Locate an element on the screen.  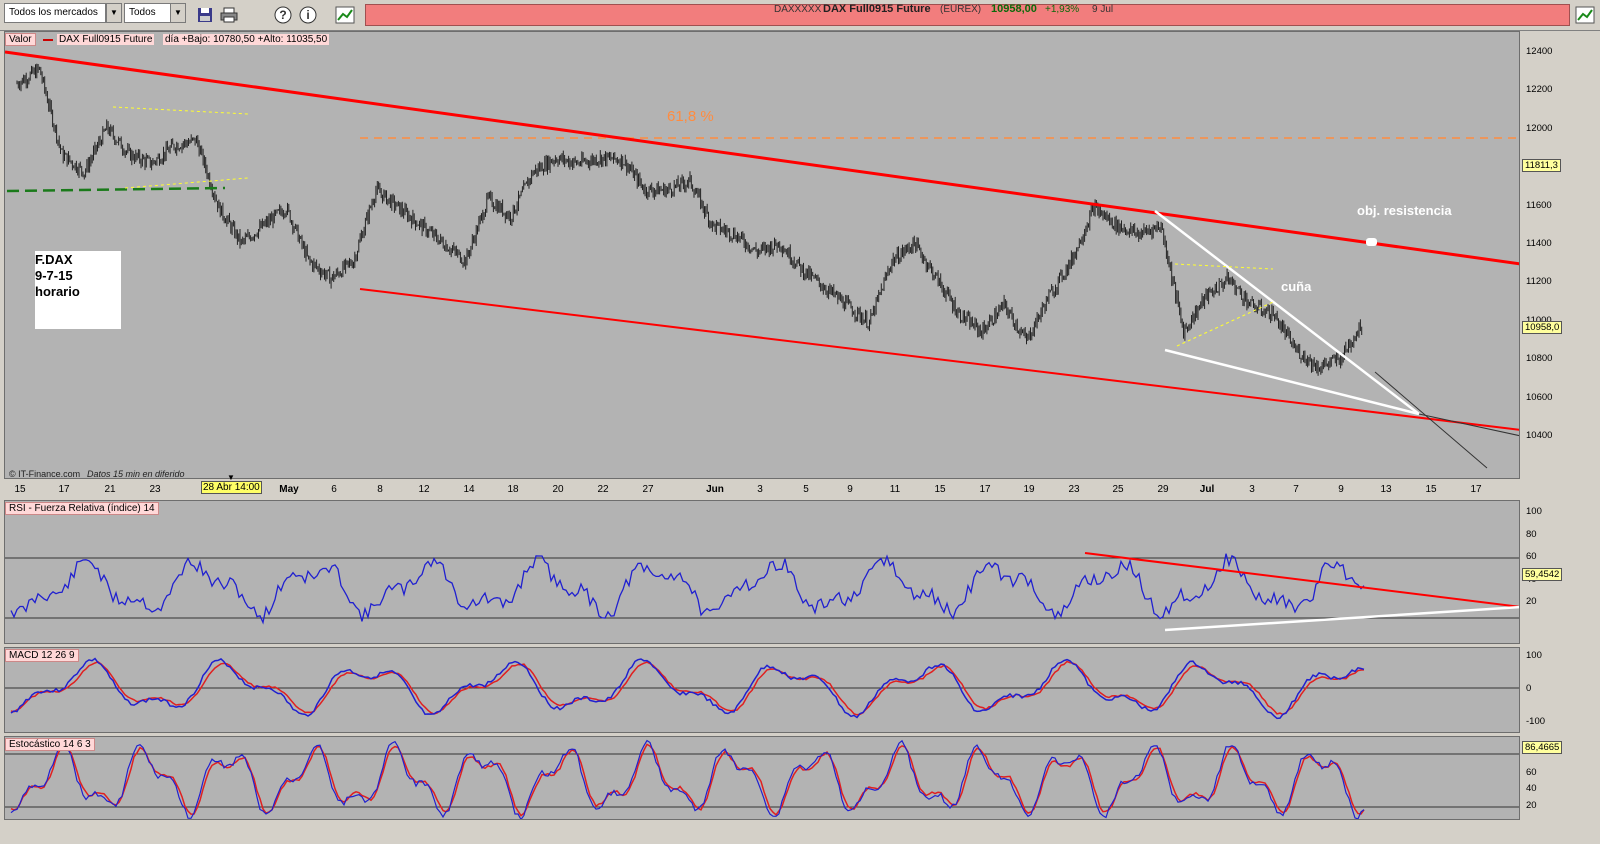
wedge-label: cuña is located at coordinates (1296, 286).